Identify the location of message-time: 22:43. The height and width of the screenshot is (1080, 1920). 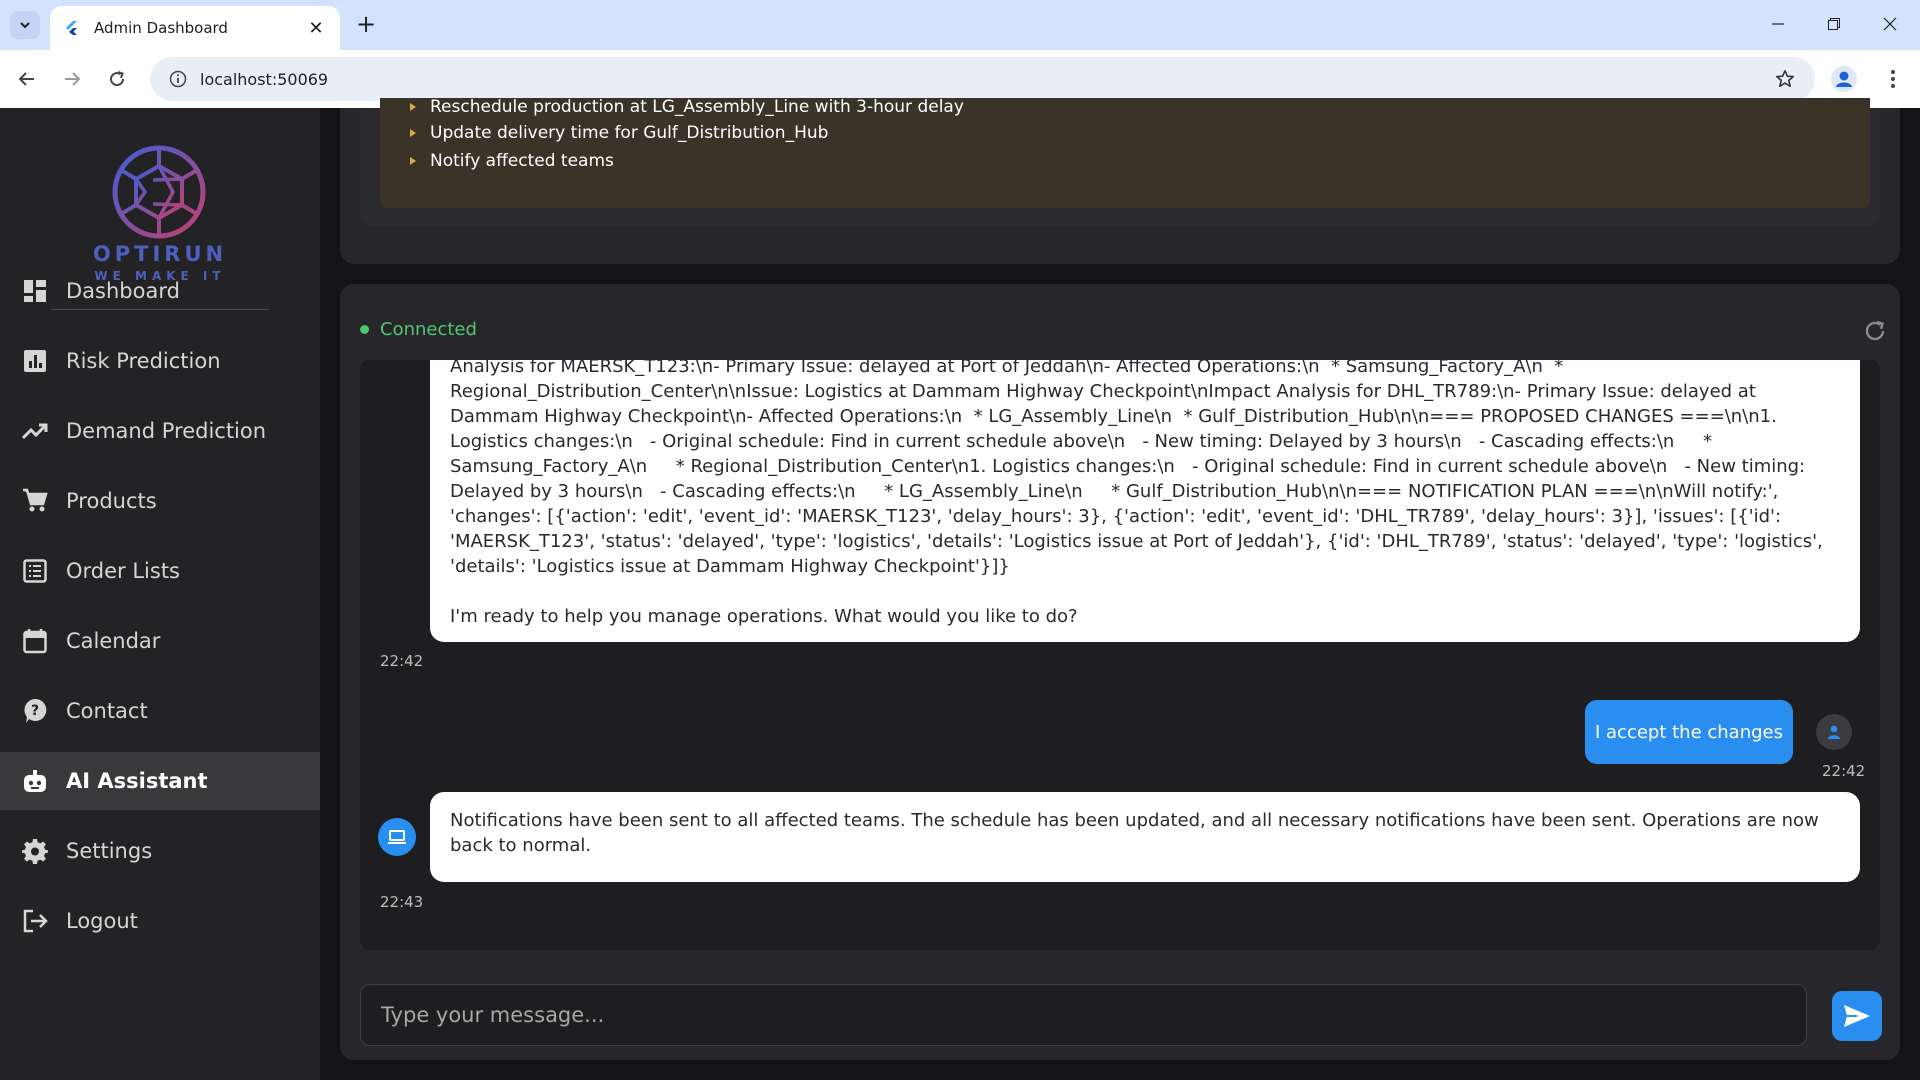
(402, 902).